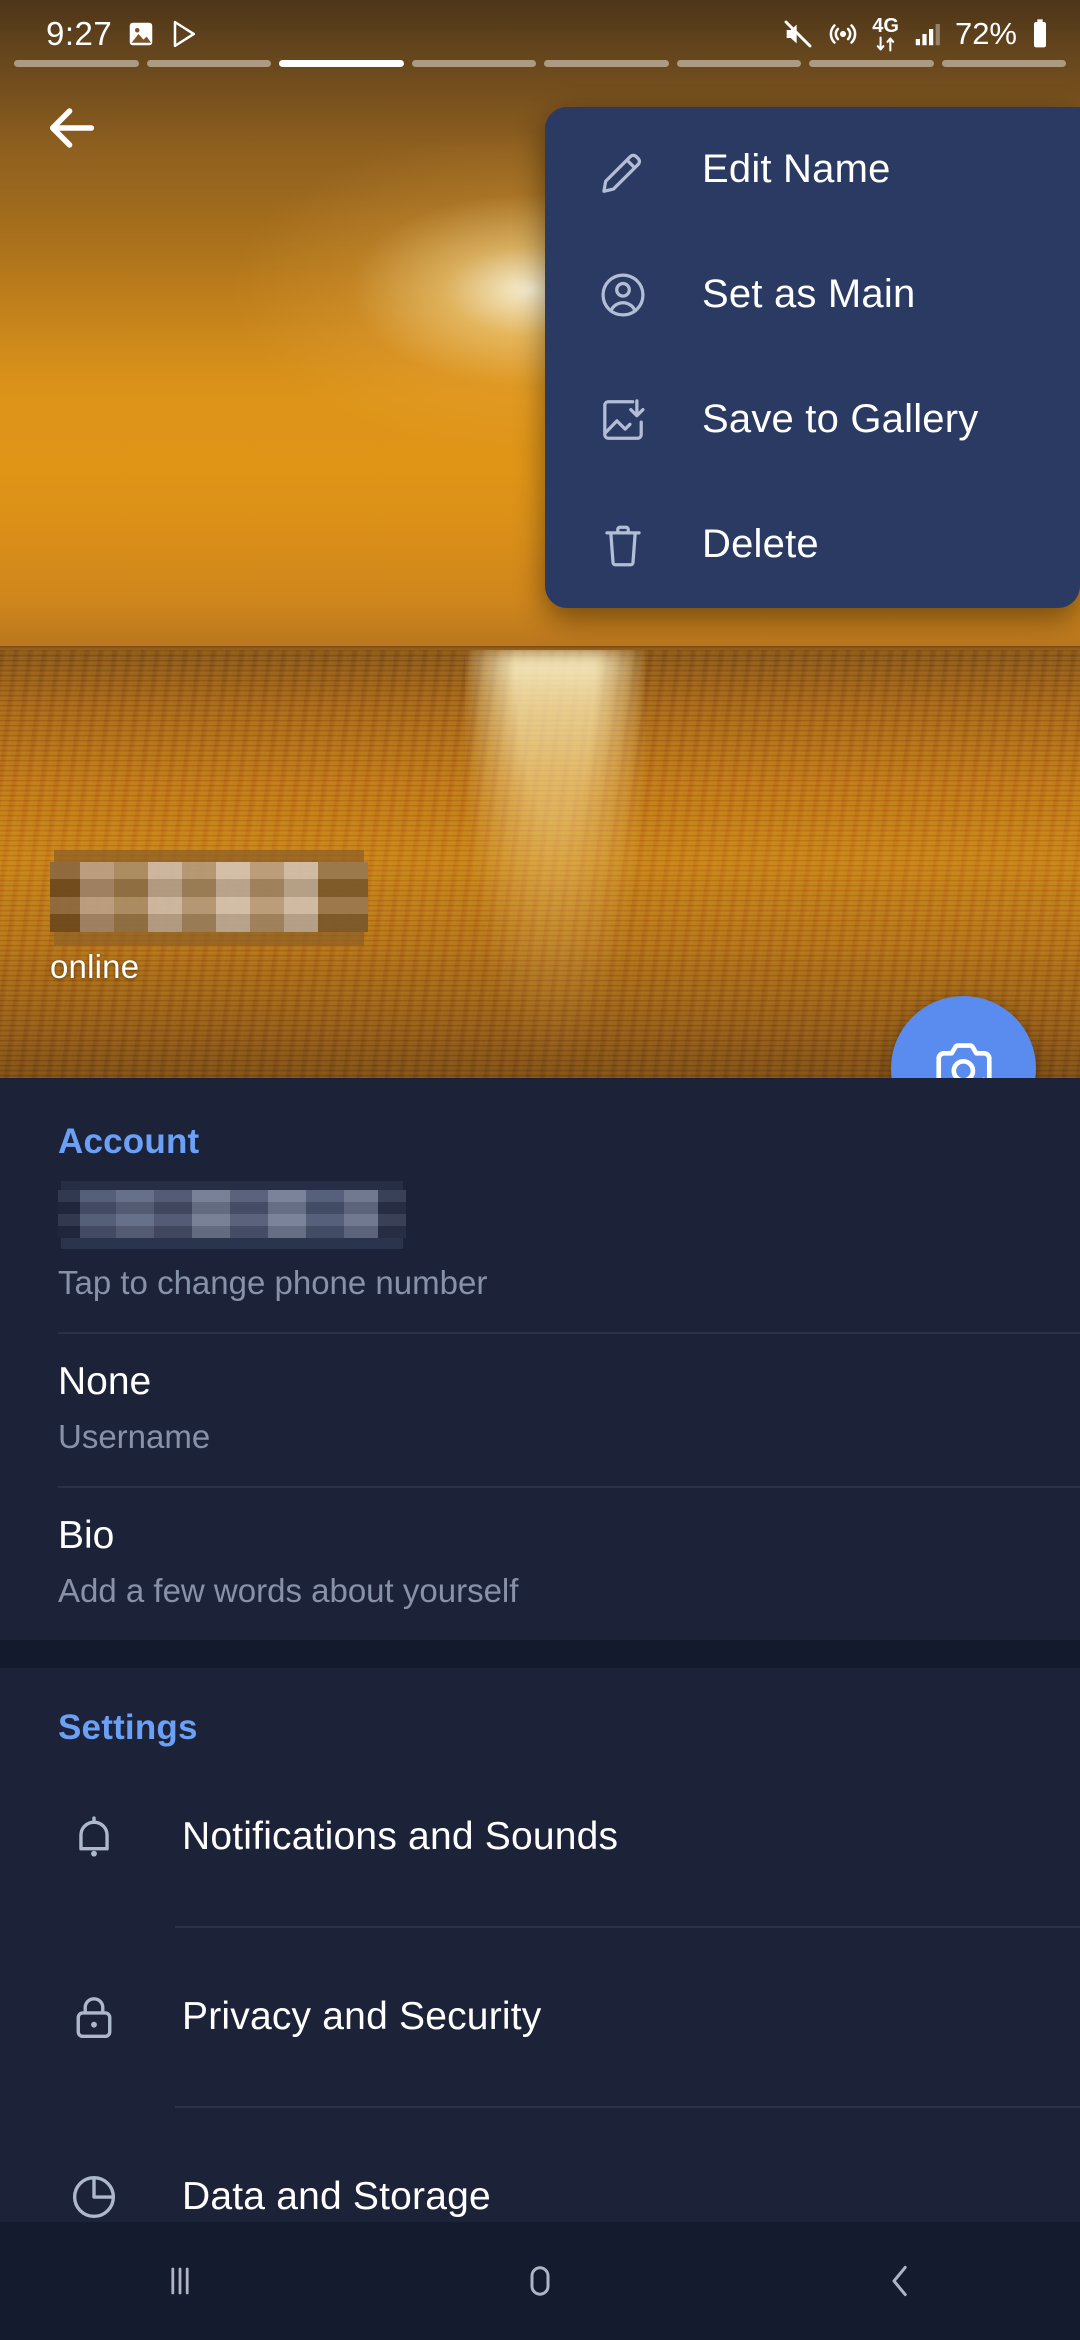  Describe the element at coordinates (94, 1837) in the screenshot. I see `bell-icon` at that location.